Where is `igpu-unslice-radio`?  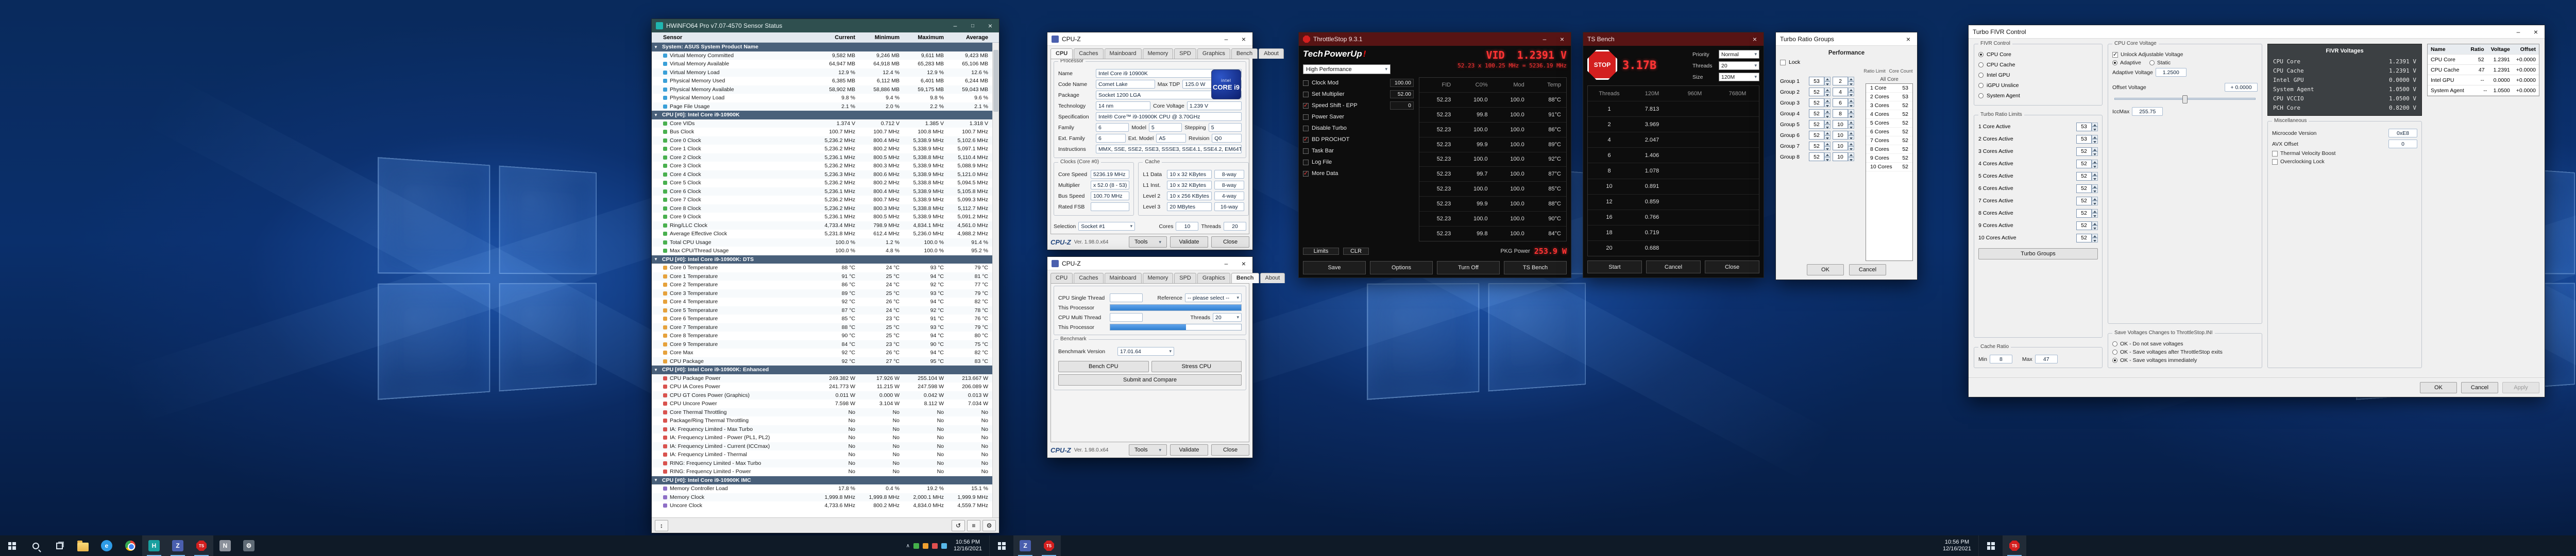 igpu-unslice-radio is located at coordinates (1981, 85).